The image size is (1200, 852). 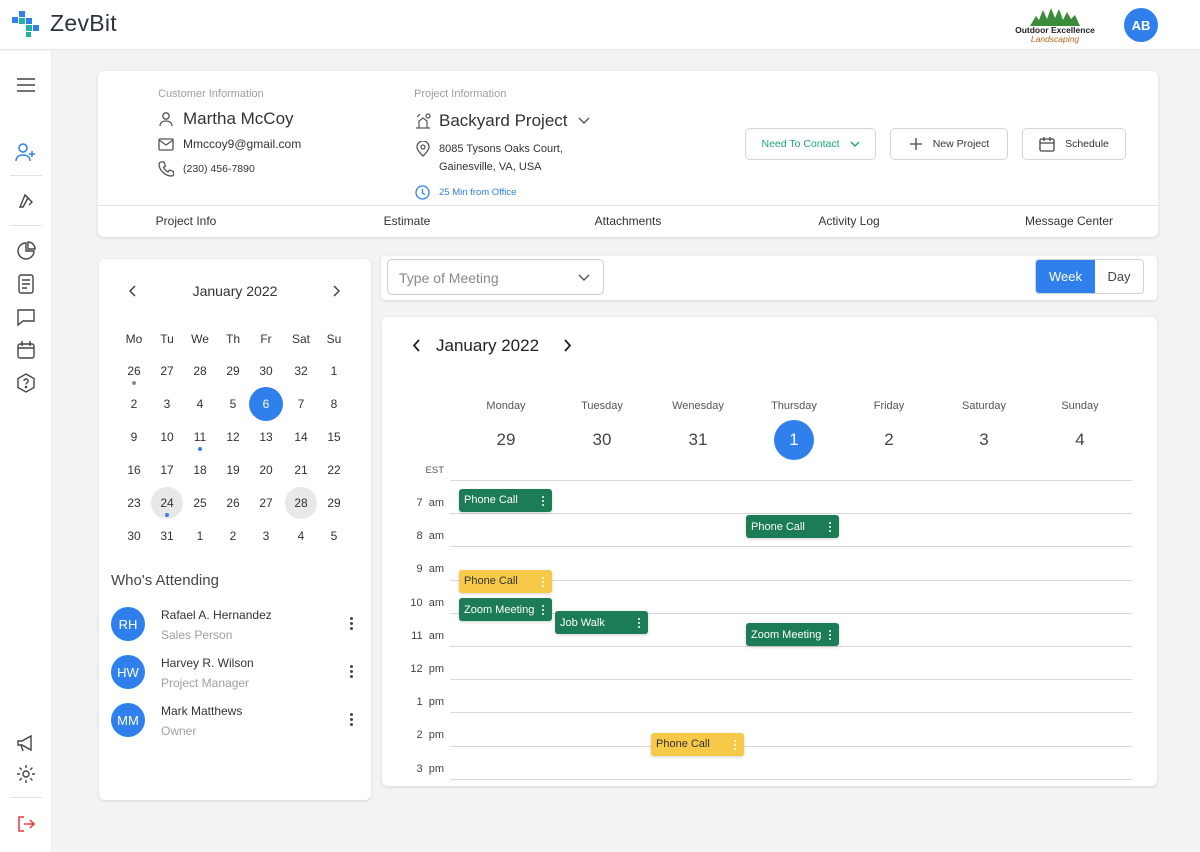 What do you see at coordinates (26, 383) in the screenshot?
I see `help-icon` at bounding box center [26, 383].